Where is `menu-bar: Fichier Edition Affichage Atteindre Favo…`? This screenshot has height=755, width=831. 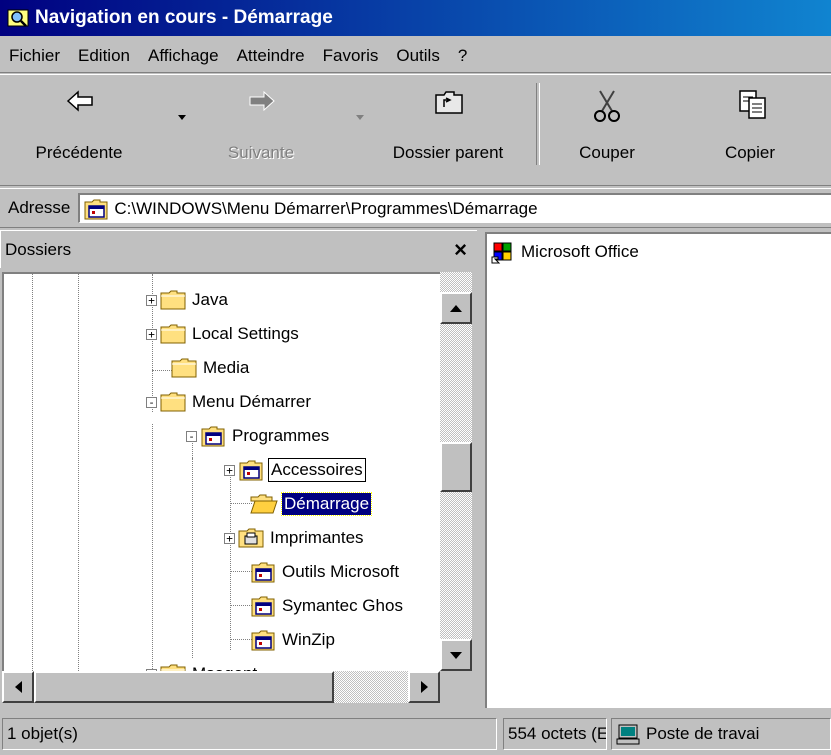 menu-bar: Fichier Edition Affichage Atteindre Favo… is located at coordinates (415, 56).